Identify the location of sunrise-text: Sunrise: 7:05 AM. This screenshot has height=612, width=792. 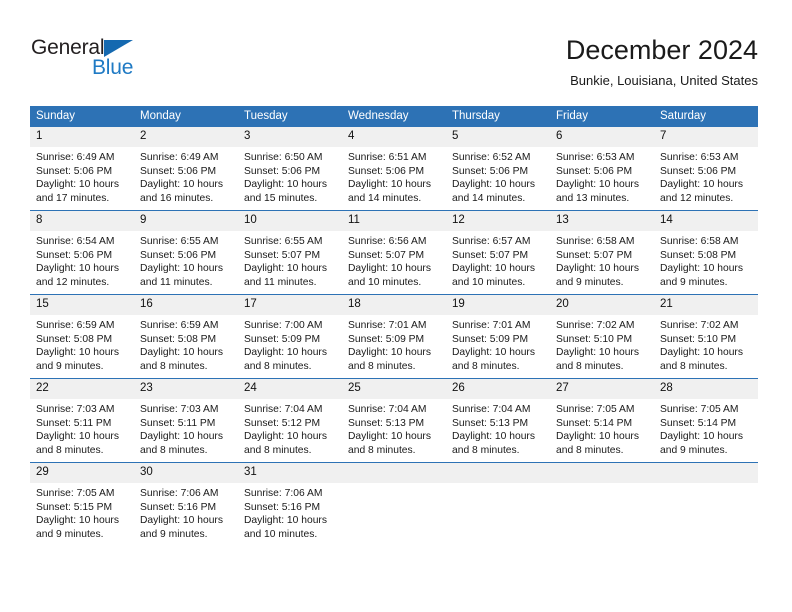
(595, 409).